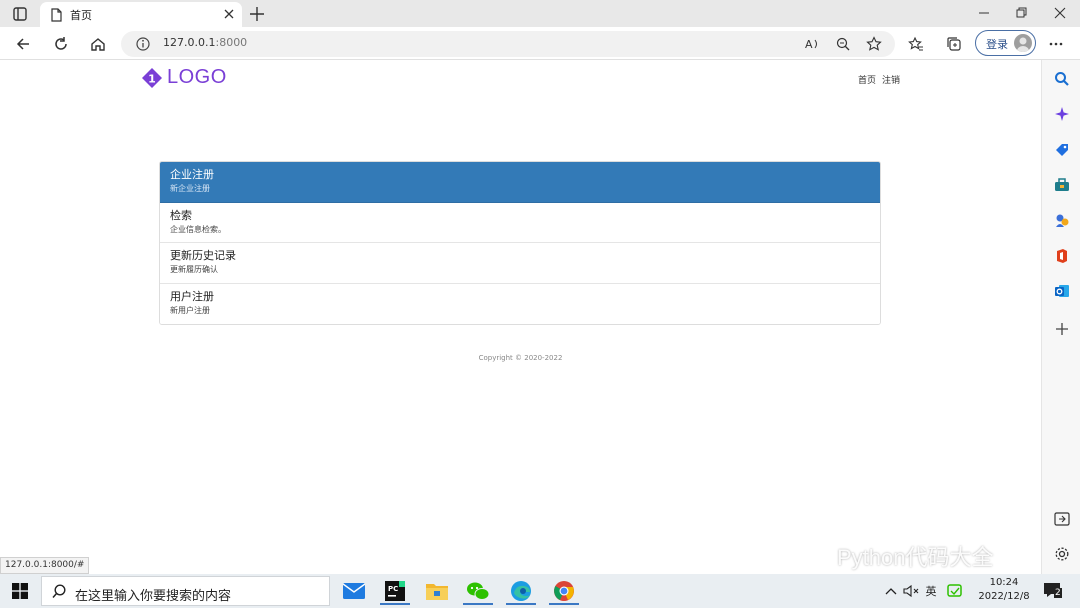 This screenshot has height=608, width=1080. What do you see at coordinates (564, 591) in the screenshot?
I see `taskbar-chrome-icon` at bounding box center [564, 591].